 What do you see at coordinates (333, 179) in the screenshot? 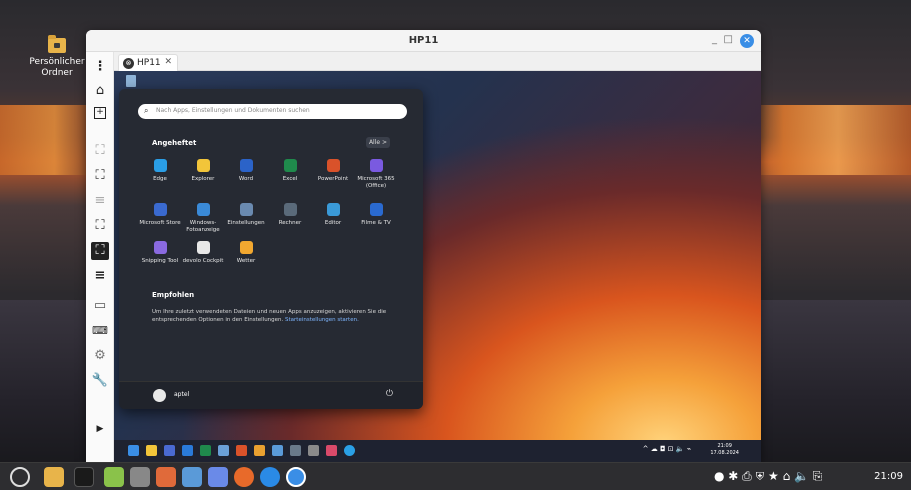
I see `app-label: PowerPoint` at bounding box center [333, 179].